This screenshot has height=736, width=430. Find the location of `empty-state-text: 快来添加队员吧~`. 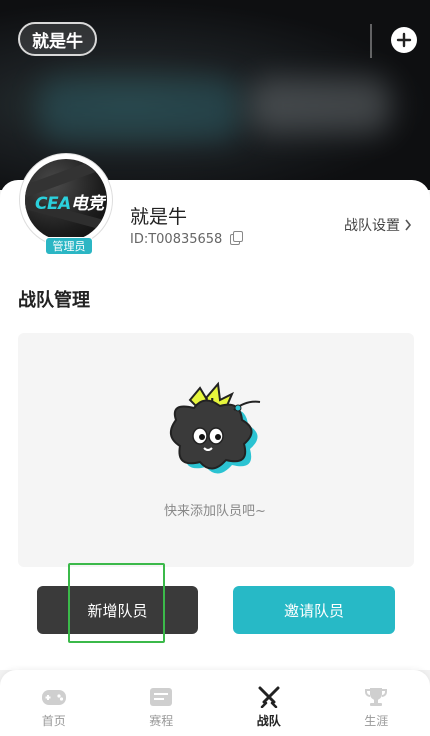

empty-state-text: 快来添加队员吧~ is located at coordinates (215, 511).